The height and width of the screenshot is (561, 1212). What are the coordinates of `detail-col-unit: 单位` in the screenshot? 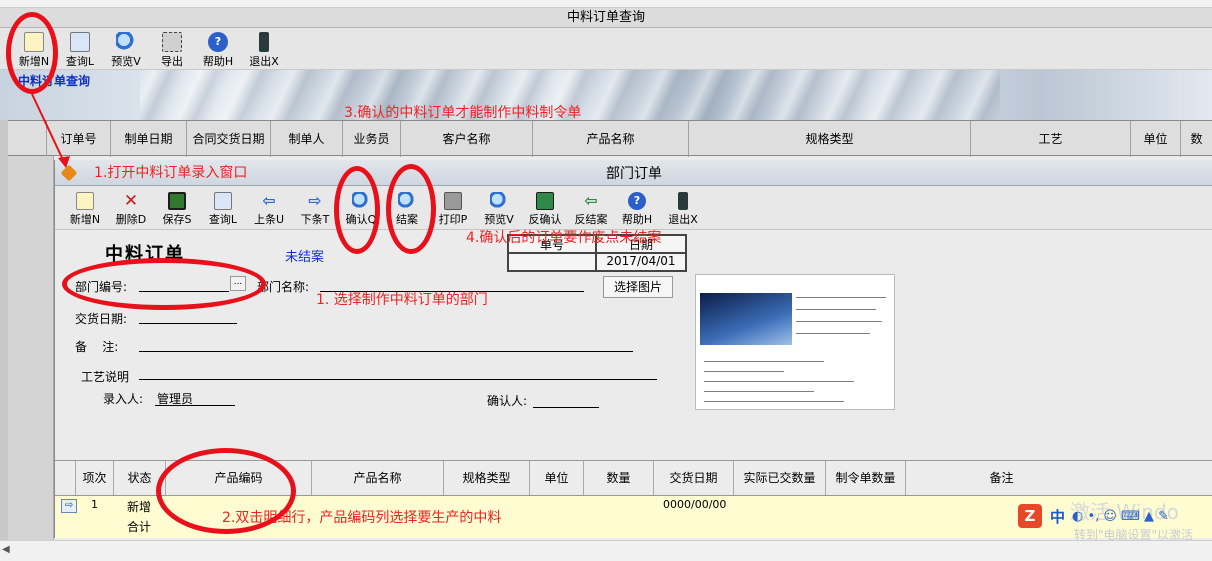 It's located at (556, 478).